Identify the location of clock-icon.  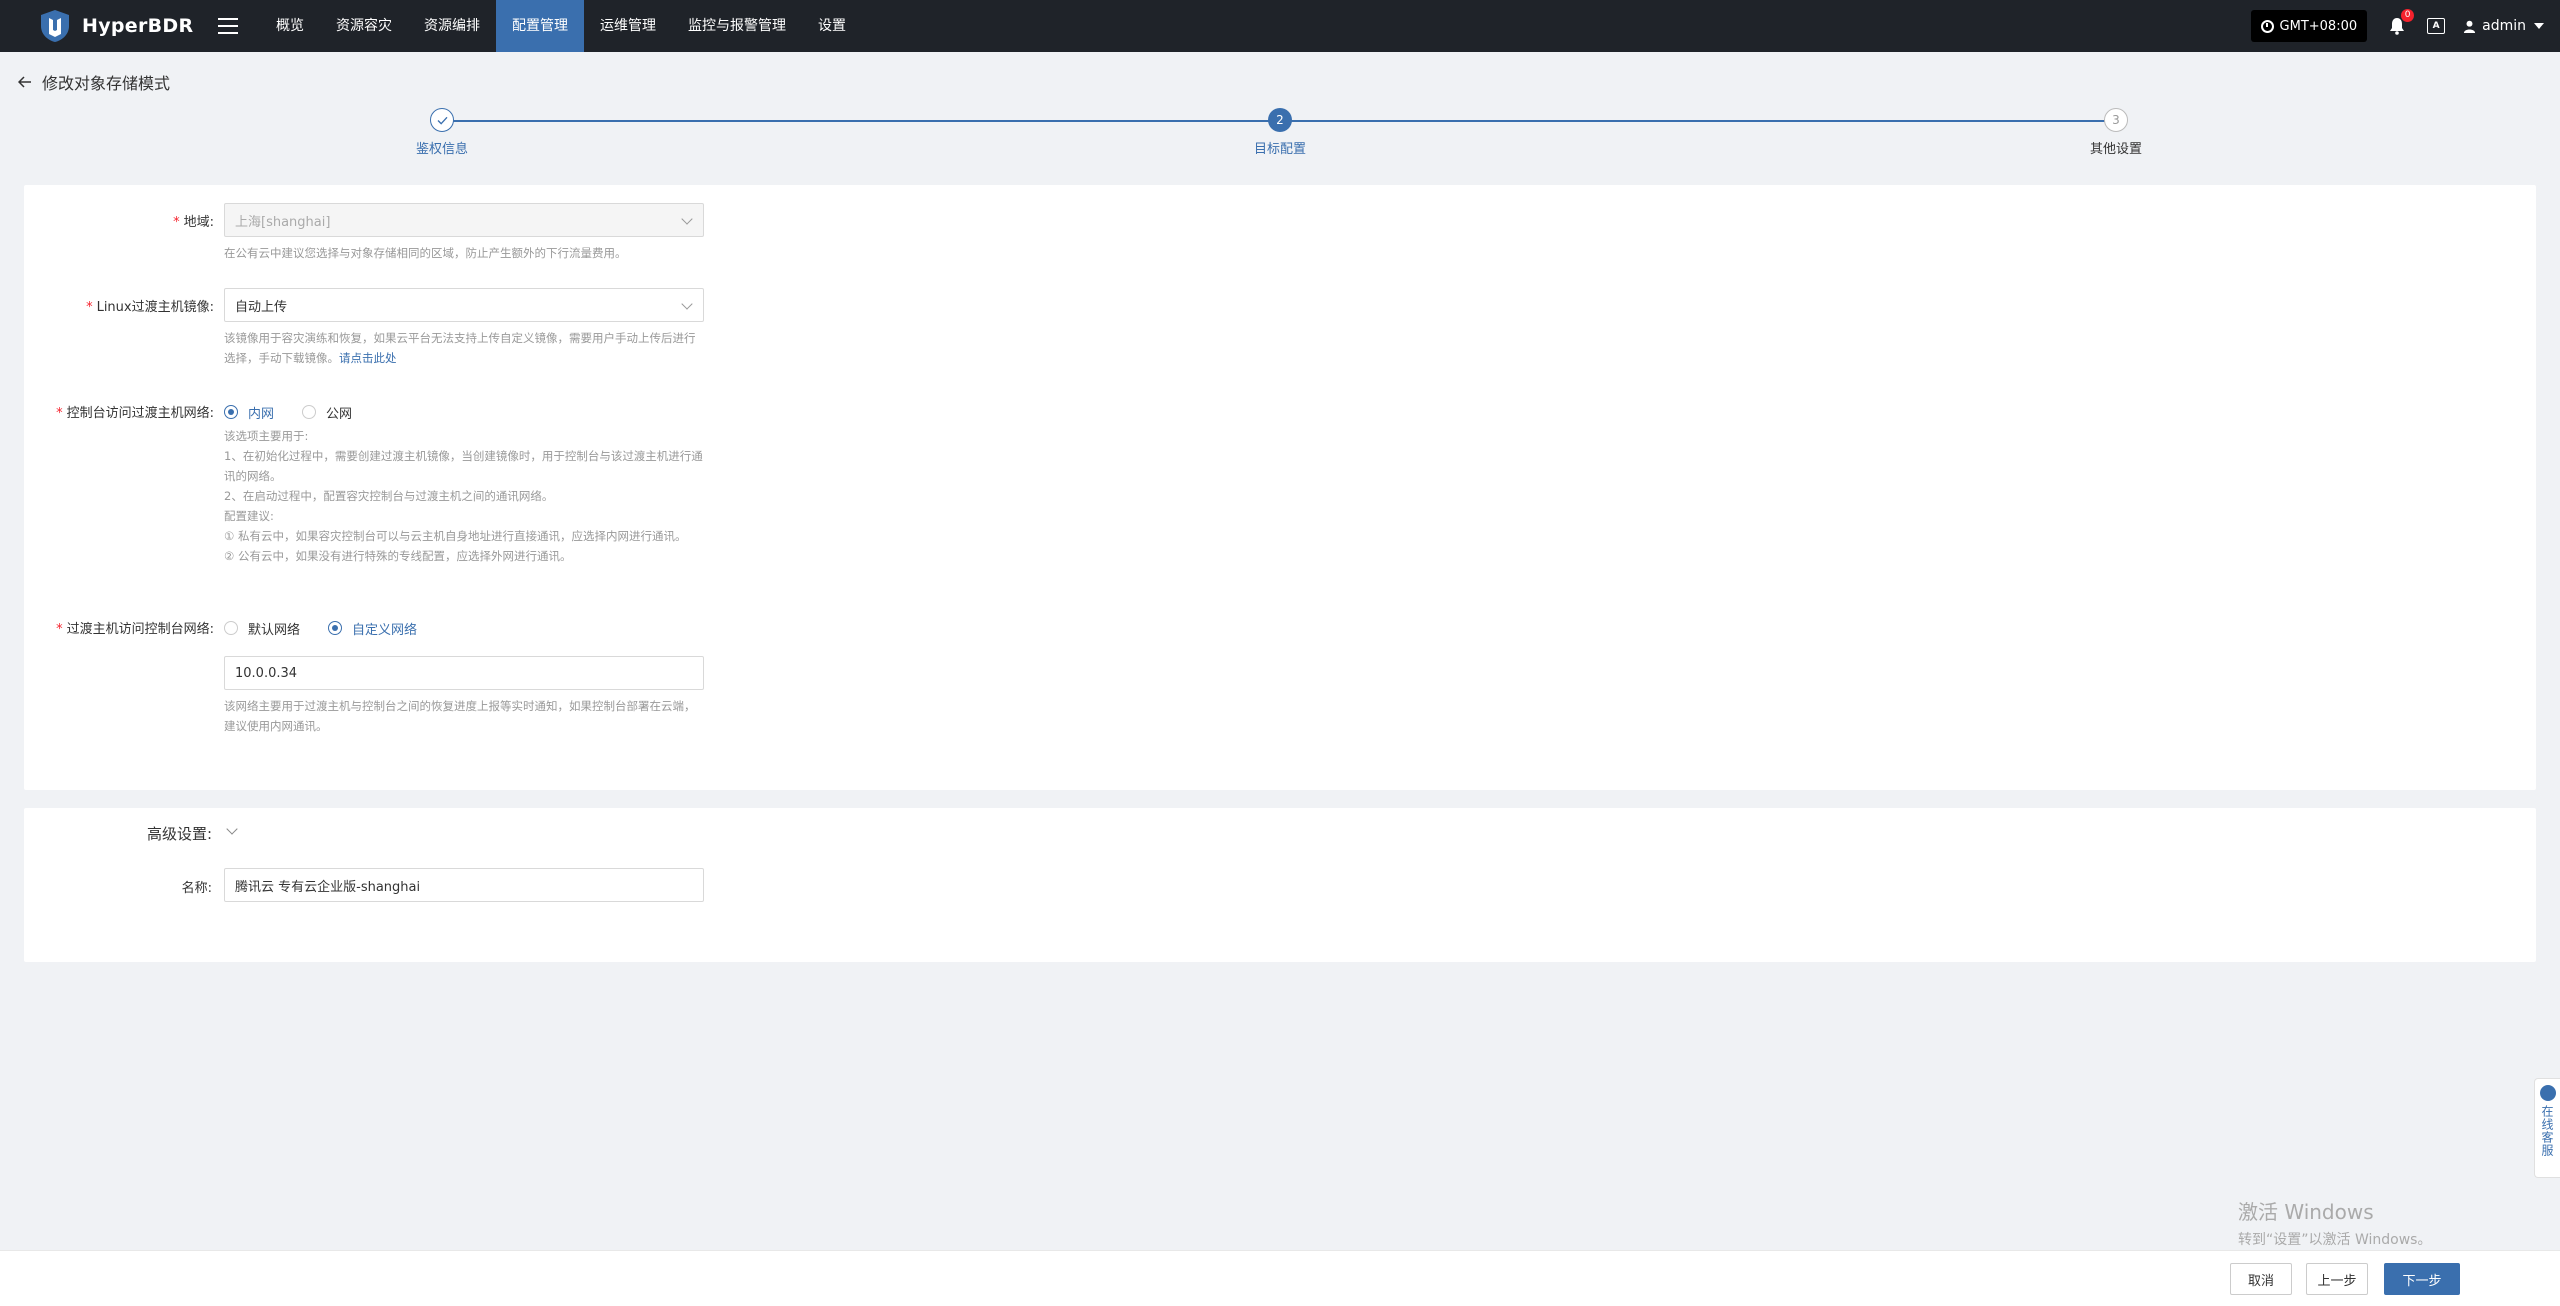
(2267, 26).